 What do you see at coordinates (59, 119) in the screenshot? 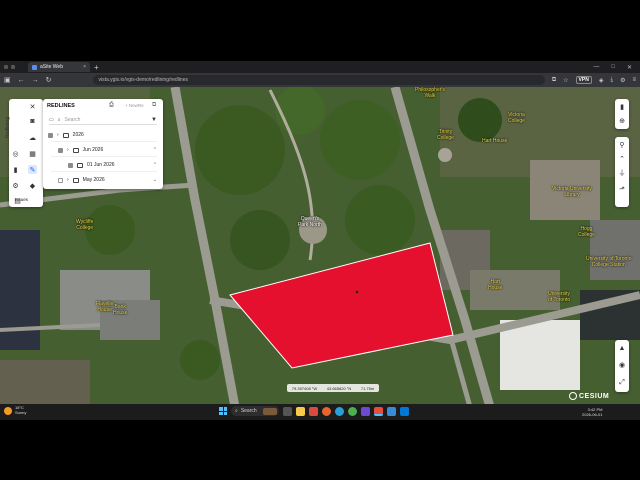
I see `search-icon: ⌕` at bounding box center [59, 119].